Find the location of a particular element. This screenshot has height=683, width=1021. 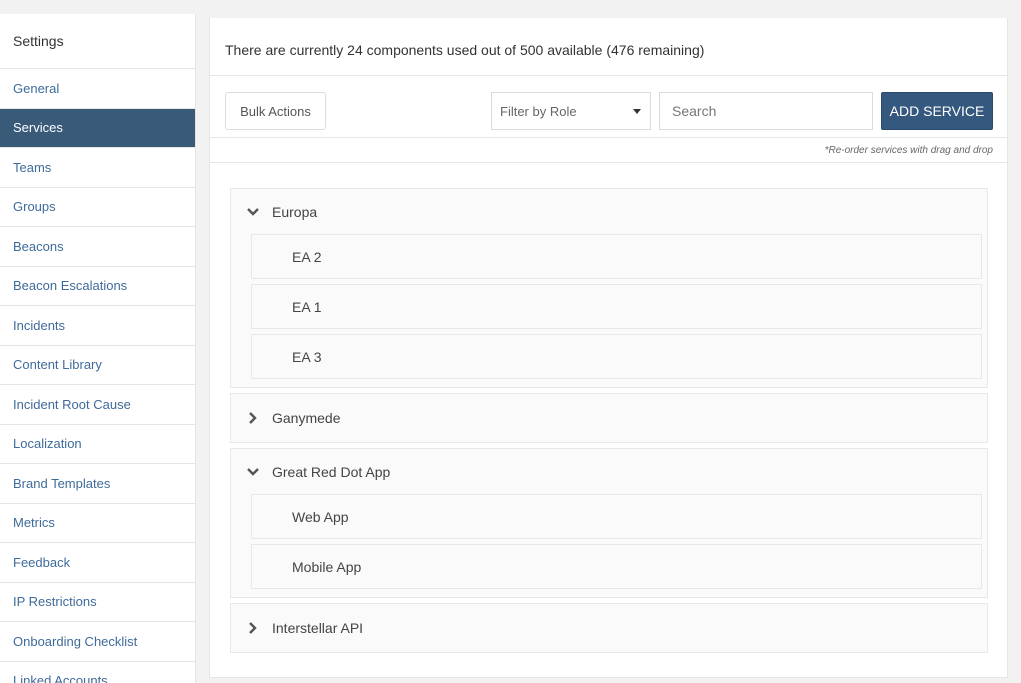

sidebar-item-incidents: Incidents is located at coordinates (97, 326).